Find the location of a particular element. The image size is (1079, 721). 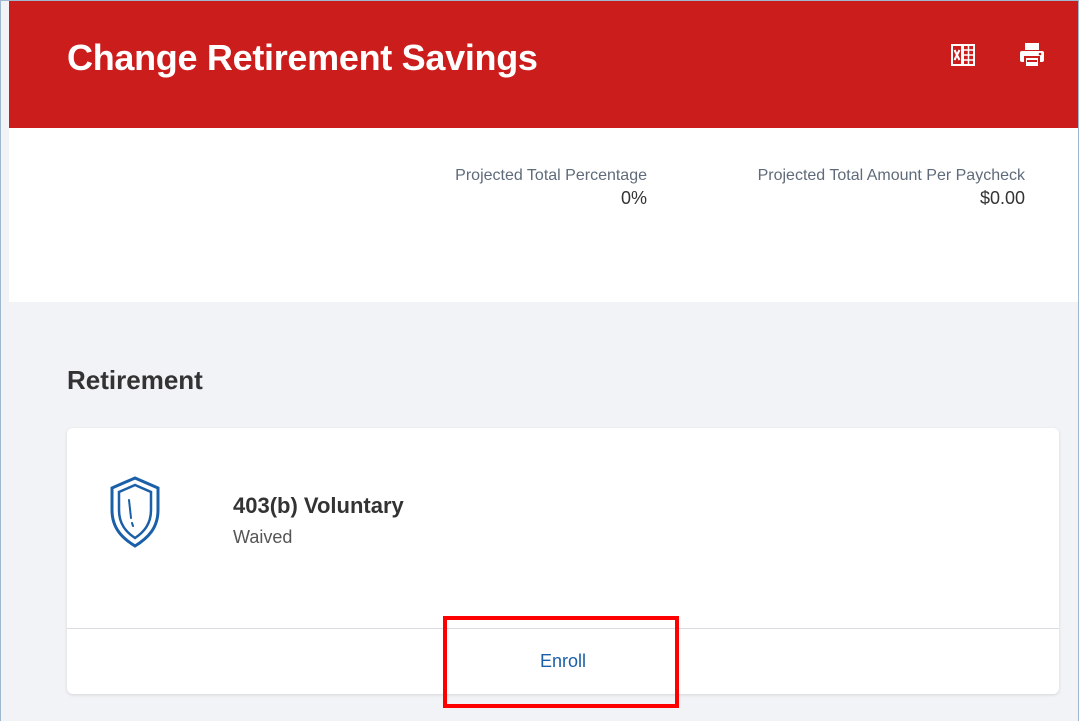

excel-export-icon is located at coordinates (963, 55).